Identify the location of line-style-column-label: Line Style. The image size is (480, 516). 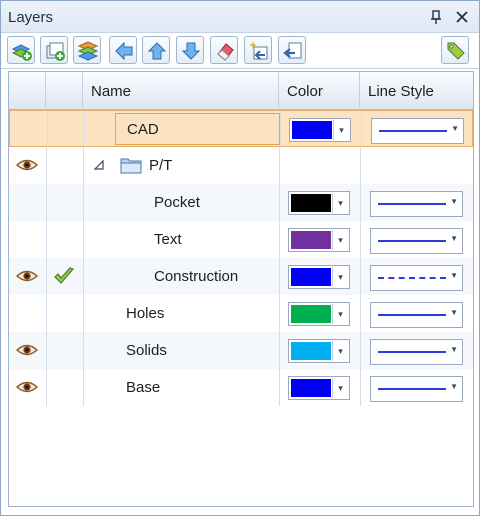
(401, 91).